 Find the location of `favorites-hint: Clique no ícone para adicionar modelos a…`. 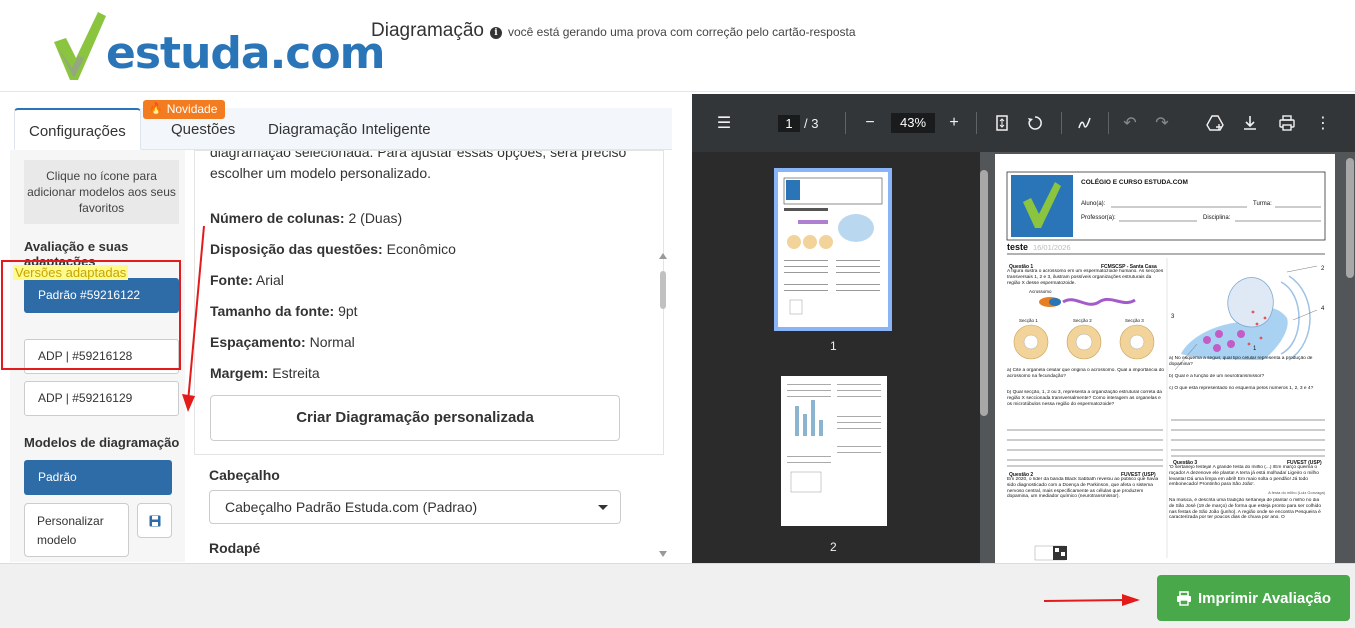

favorites-hint: Clique no ícone para adicionar modelos a… is located at coordinates (101, 192).